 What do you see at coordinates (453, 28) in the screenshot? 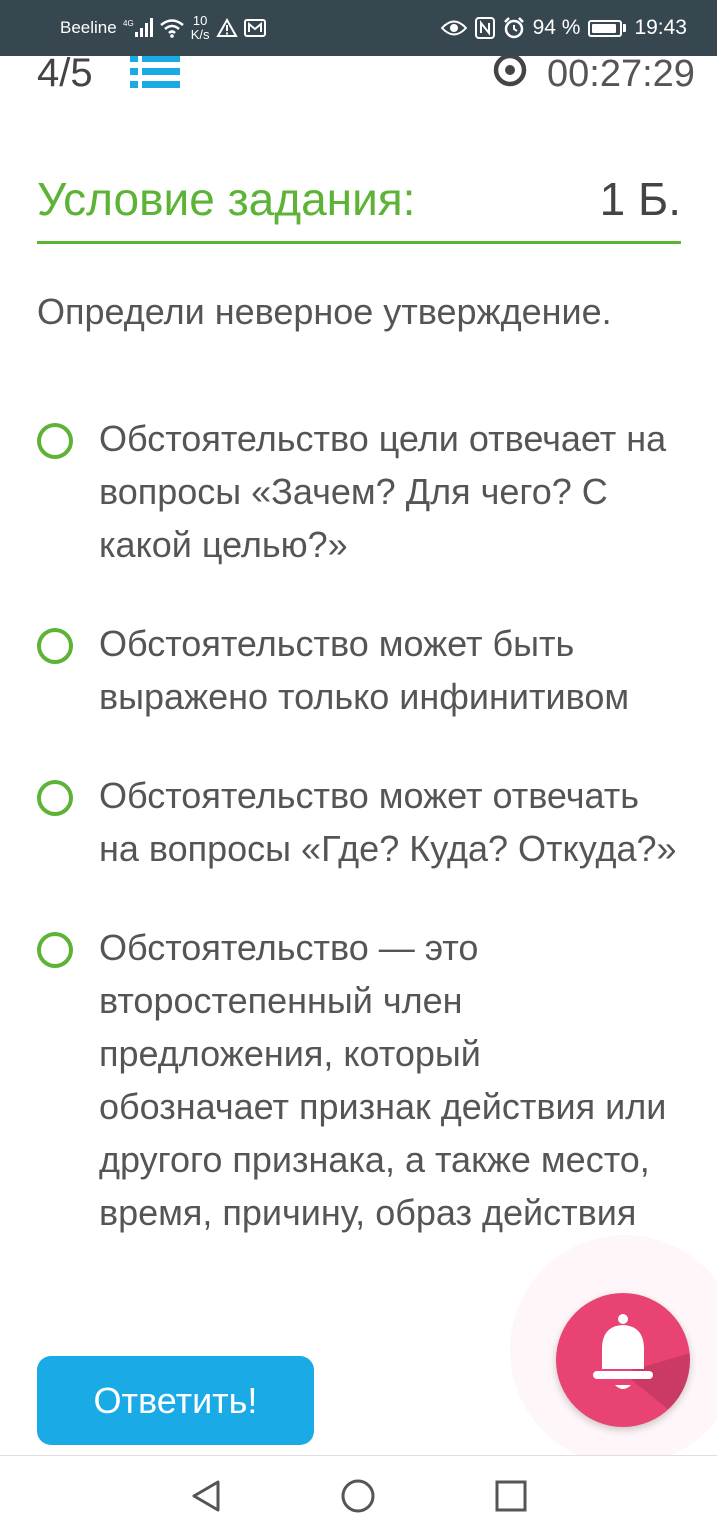
I see `eye-icon` at bounding box center [453, 28].